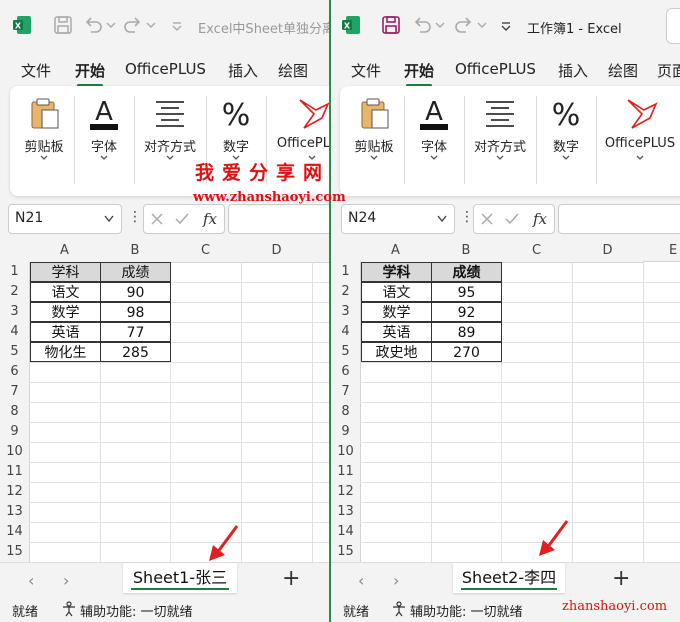  I want to click on table-cell: 89, so click(466, 332).